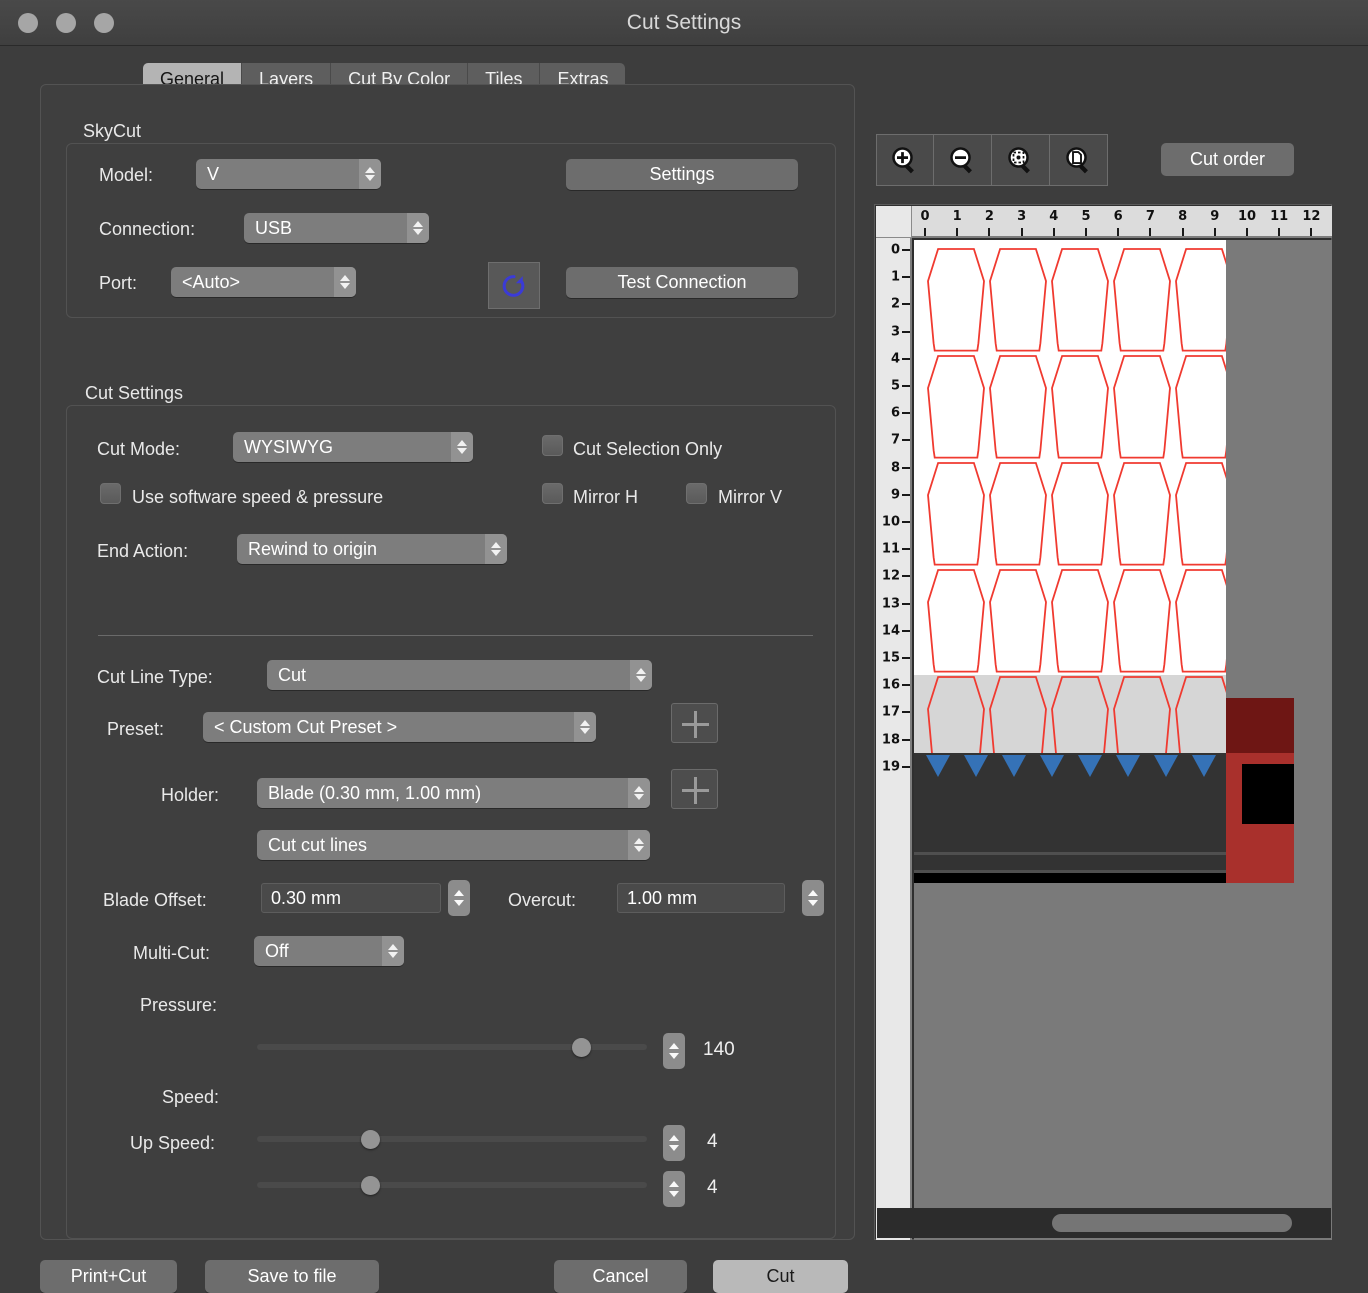 This screenshot has height=1293, width=1368. Describe the element at coordinates (1070, 767) in the screenshot. I see `registration-markers` at that location.